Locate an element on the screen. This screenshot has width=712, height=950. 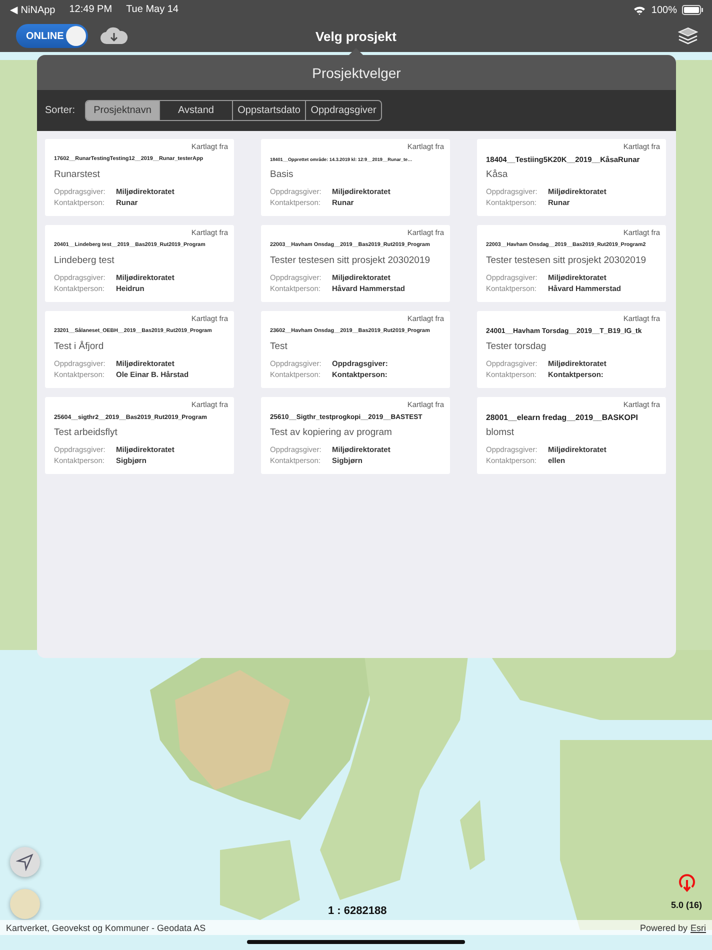
back-app-link: ◀ NiNApp is located at coordinates (33, 10).